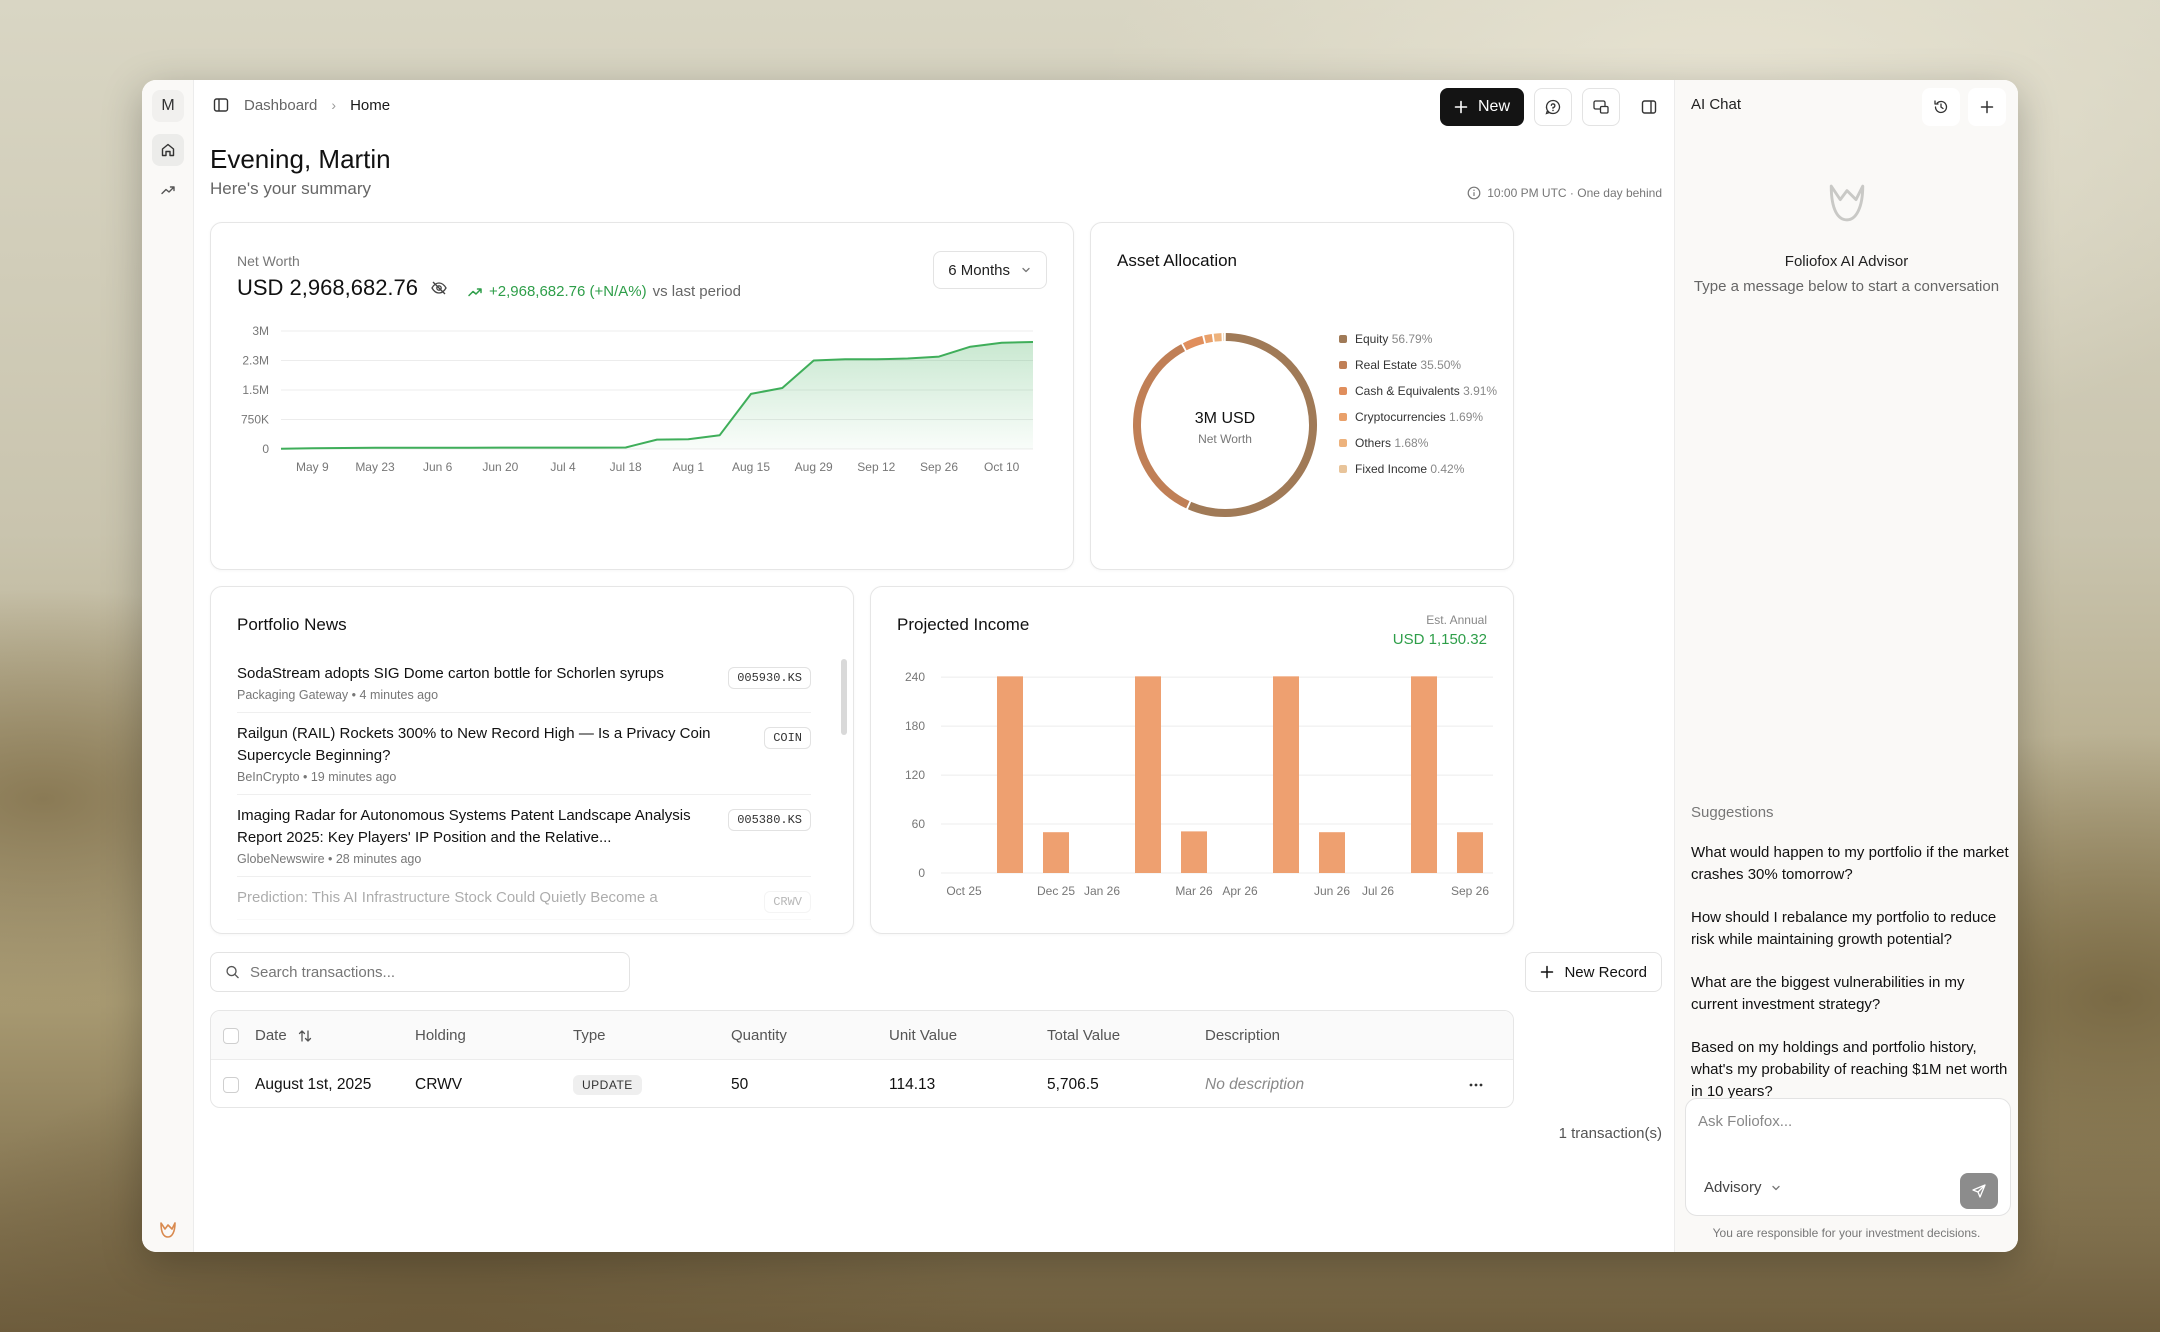 This screenshot has height=1332, width=2160. Describe the element at coordinates (1419, 417) in the screenshot. I see `legend-text: Cryptocurrencies 1.69%` at that location.